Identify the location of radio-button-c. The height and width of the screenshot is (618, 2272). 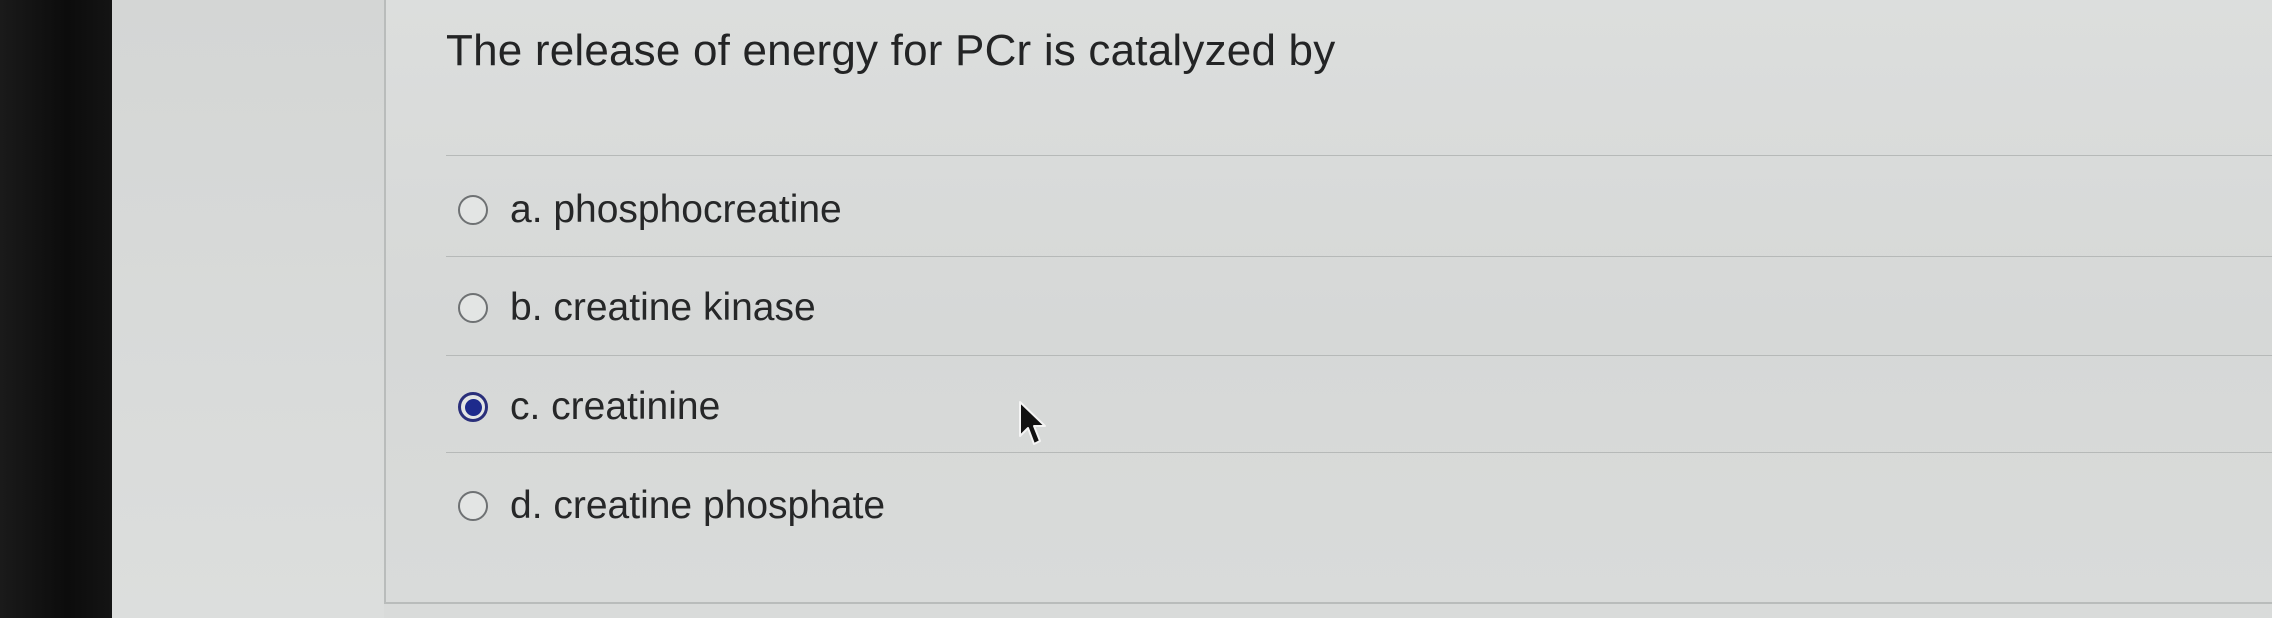
(473, 407).